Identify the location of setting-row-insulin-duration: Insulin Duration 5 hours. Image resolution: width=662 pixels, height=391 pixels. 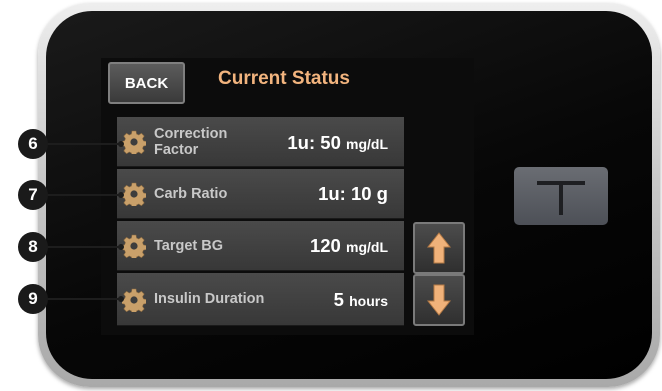
(260, 299).